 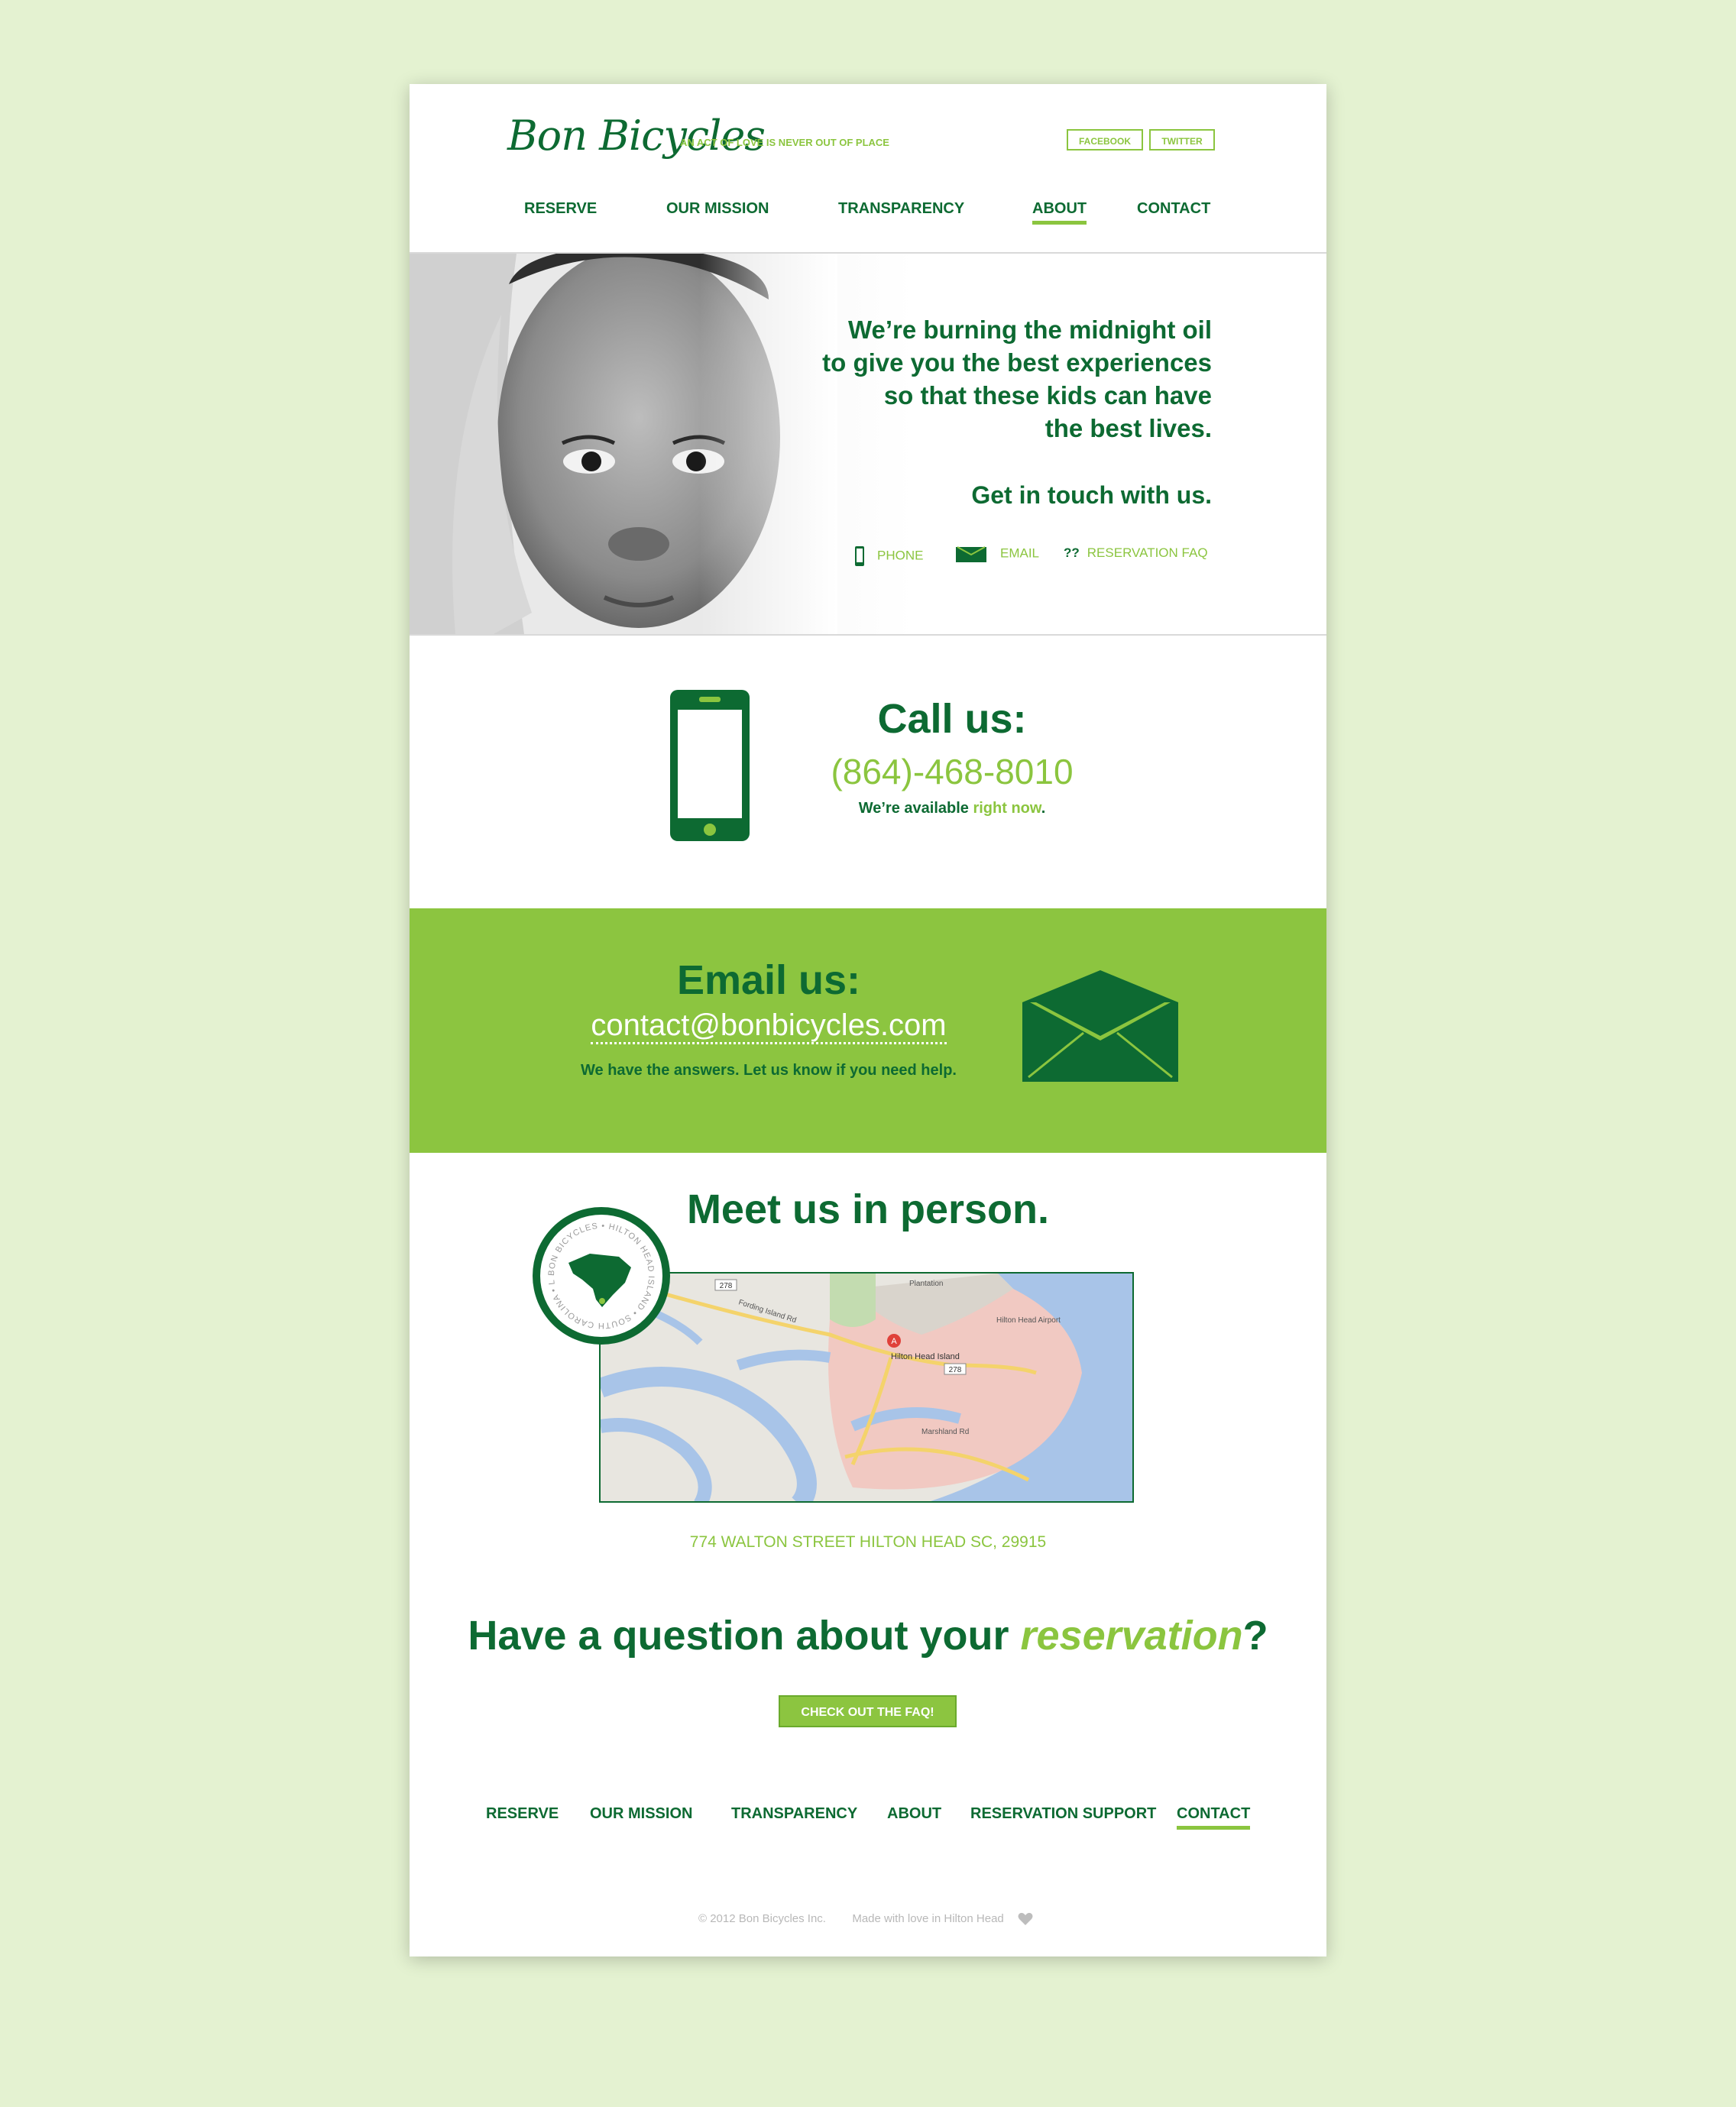 What do you see at coordinates (997, 553) in the screenshot?
I see `hero-email-link: EMAIL` at bounding box center [997, 553].